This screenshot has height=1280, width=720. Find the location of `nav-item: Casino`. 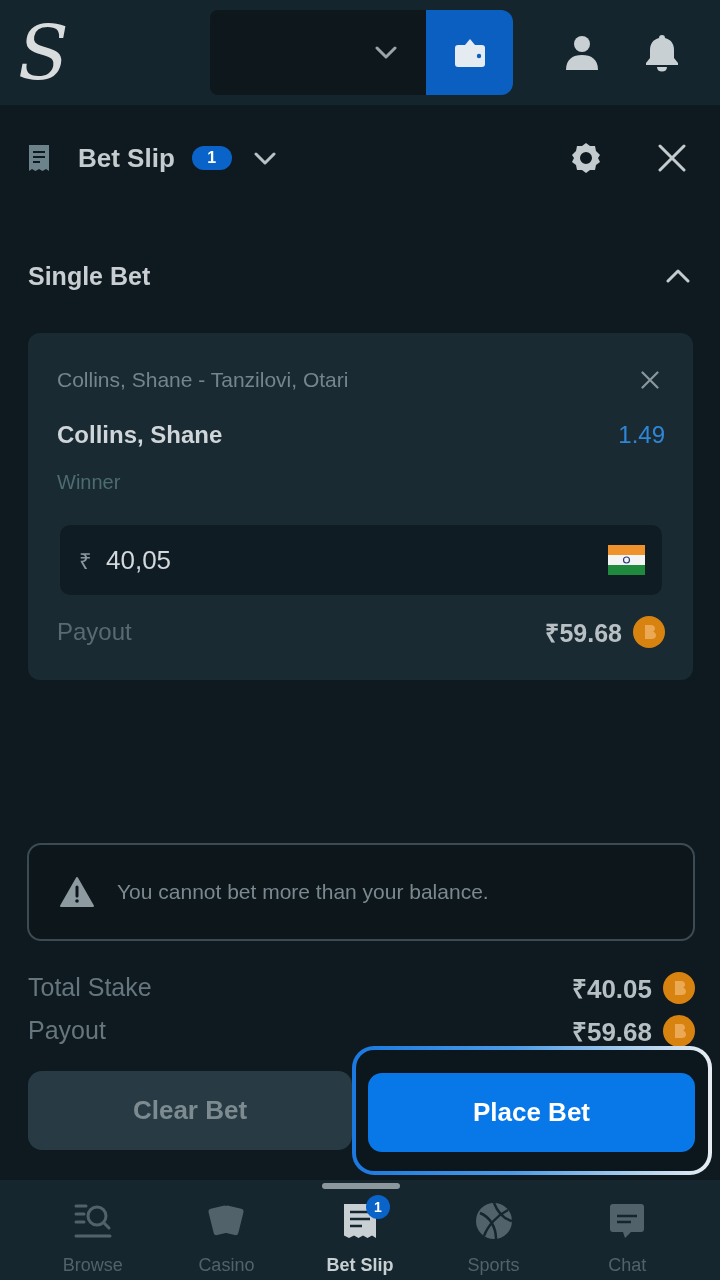

nav-item: Casino is located at coordinates (226, 1234).